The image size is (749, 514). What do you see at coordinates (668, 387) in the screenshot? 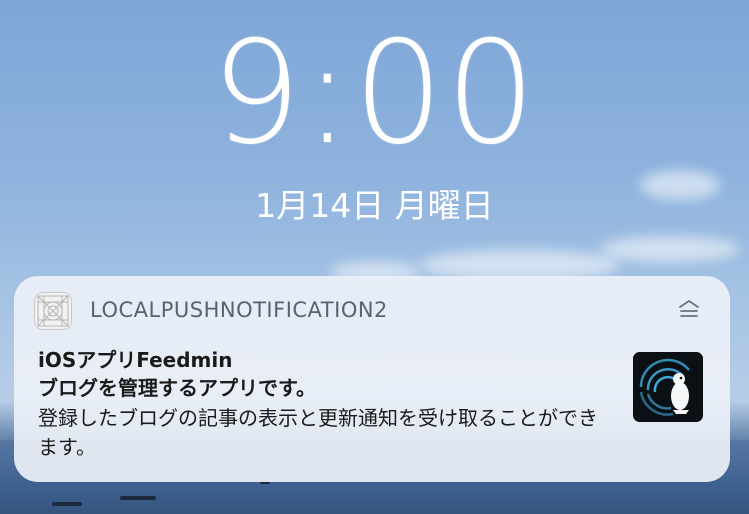
I see `penguin-thumbnail-icon` at bounding box center [668, 387].